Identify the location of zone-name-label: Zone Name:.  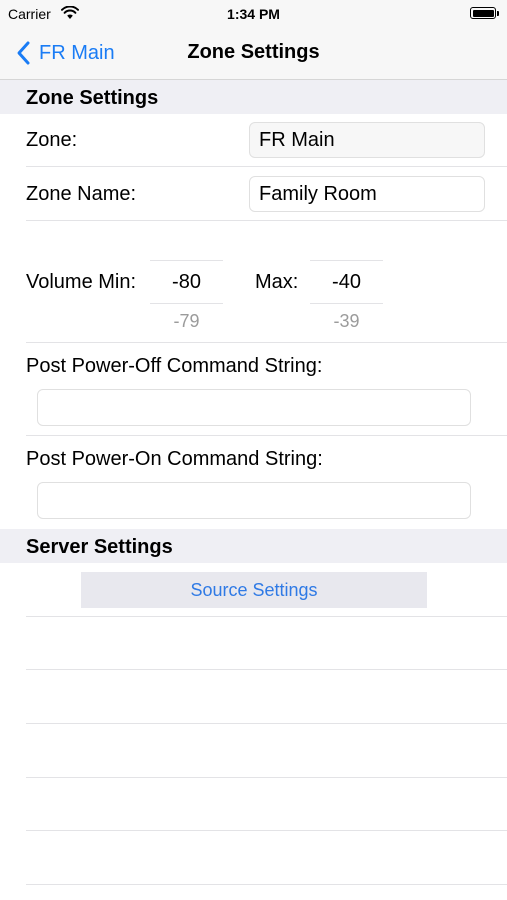
(81, 194).